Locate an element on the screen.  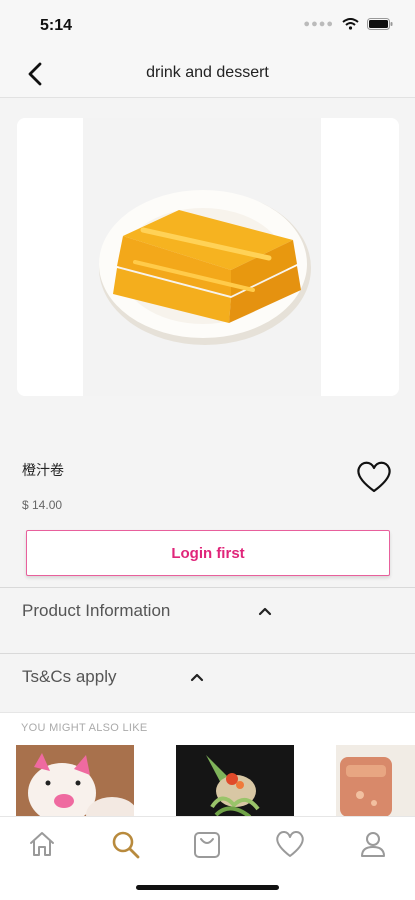
dumpling-image is located at coordinates (375, 782).